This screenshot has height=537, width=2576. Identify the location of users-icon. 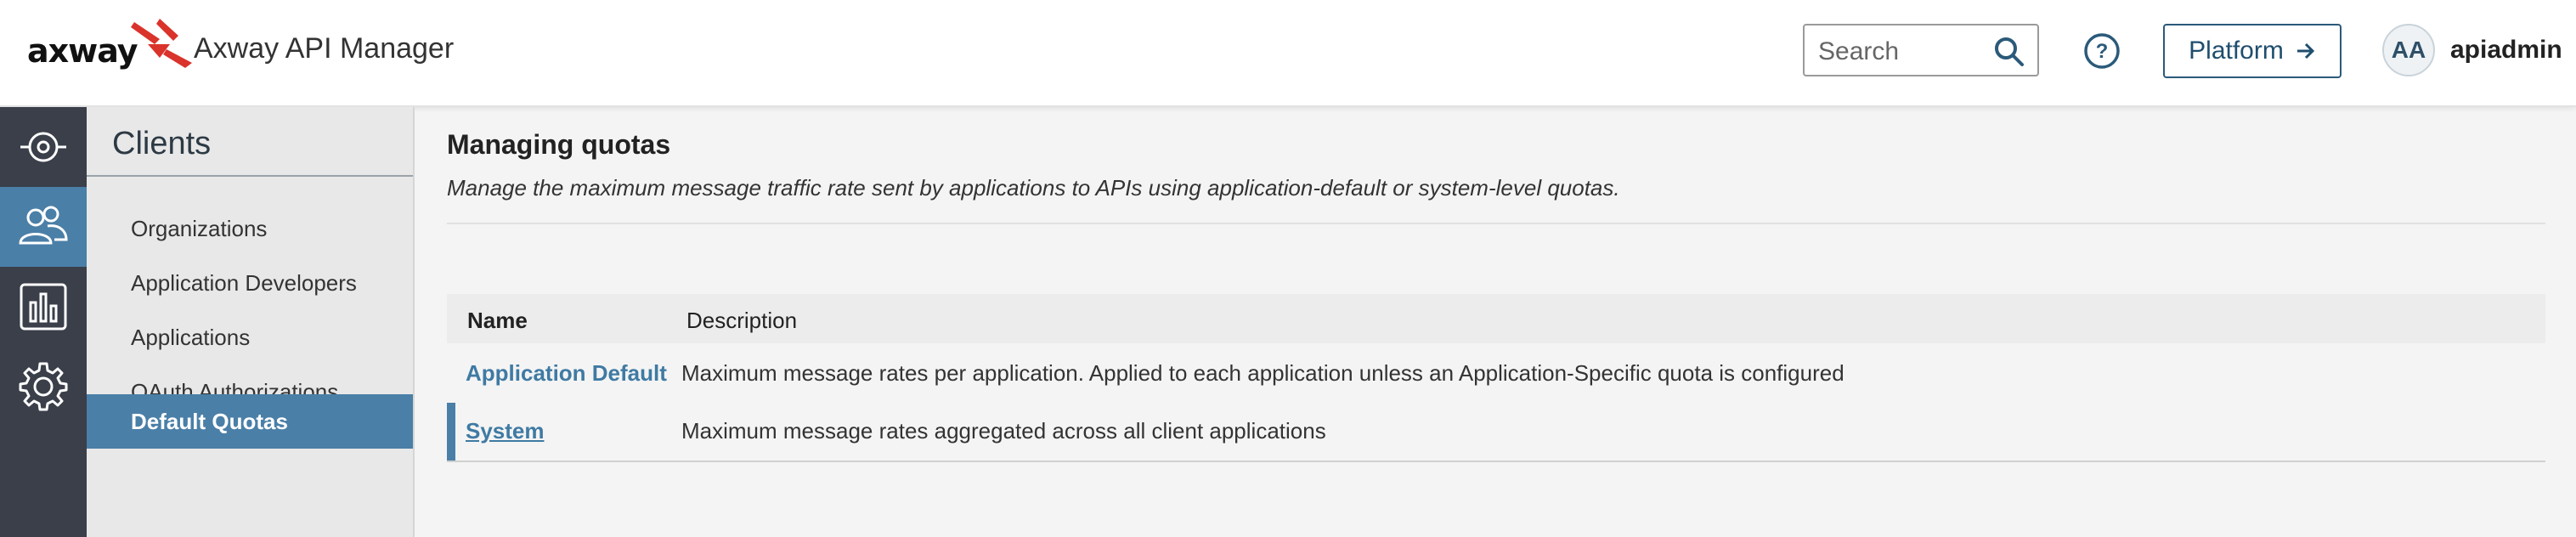
(43, 225).